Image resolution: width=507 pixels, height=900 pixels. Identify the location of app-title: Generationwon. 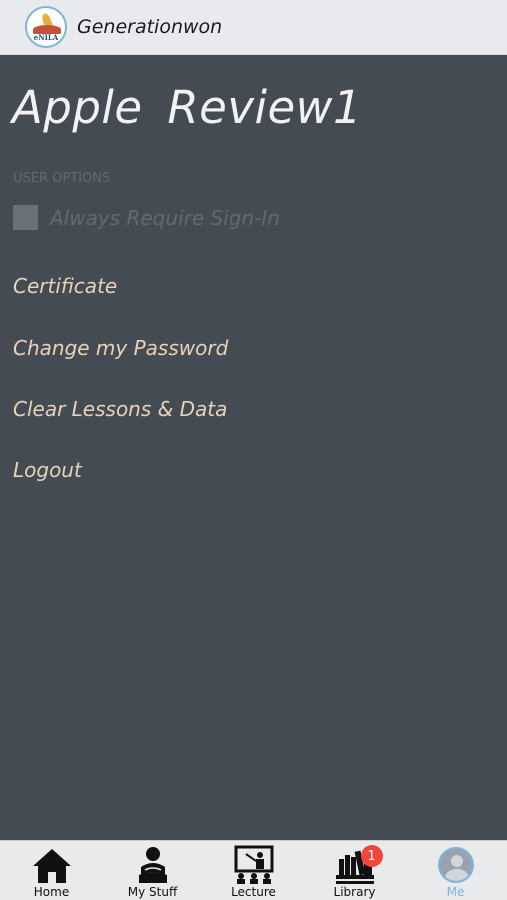
(150, 27).